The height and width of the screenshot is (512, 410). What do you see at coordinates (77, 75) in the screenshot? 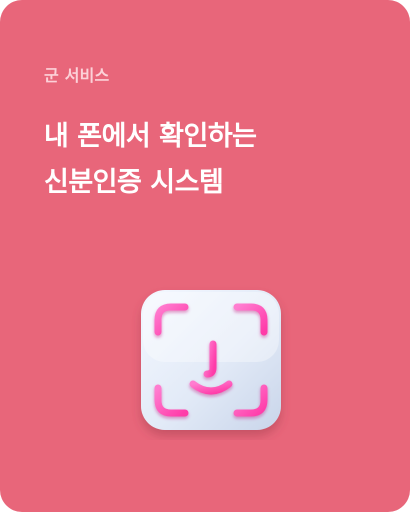
I see `service-category-label: 군 서비스` at bounding box center [77, 75].